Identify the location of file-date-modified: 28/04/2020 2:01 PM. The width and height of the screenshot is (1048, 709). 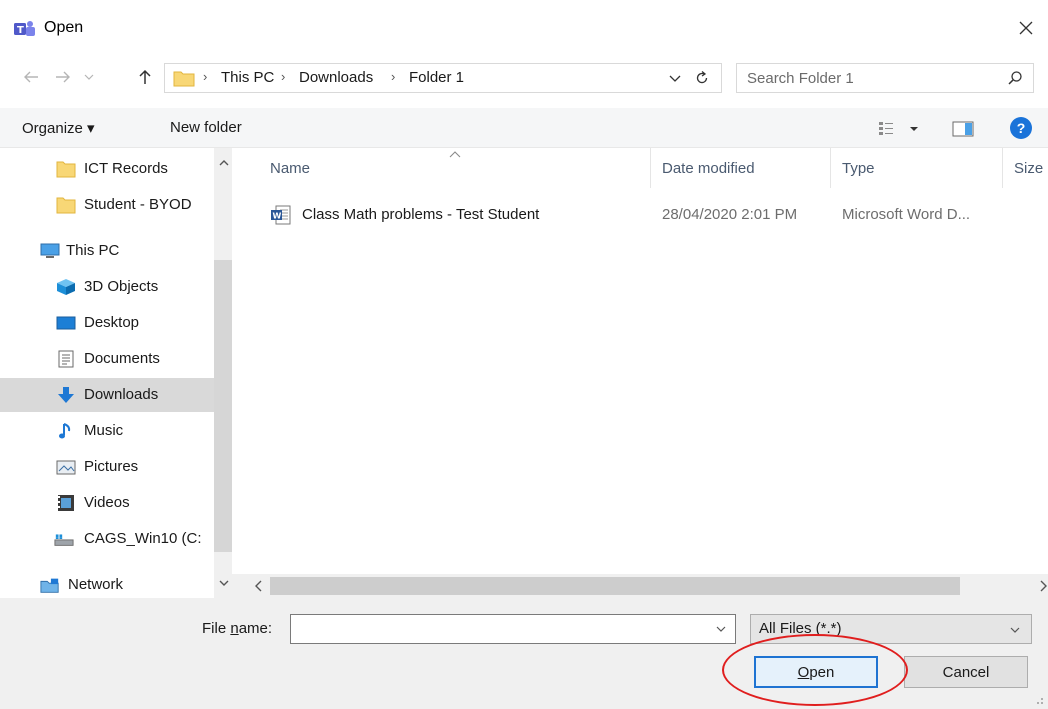
(730, 214).